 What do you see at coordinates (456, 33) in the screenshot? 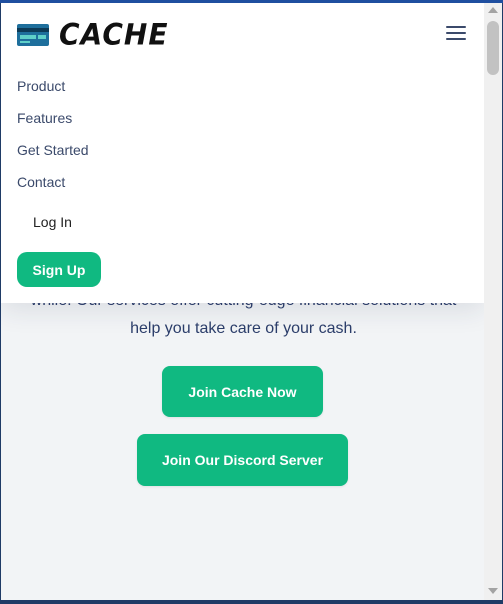
I see `hamburger-menu-icon` at bounding box center [456, 33].